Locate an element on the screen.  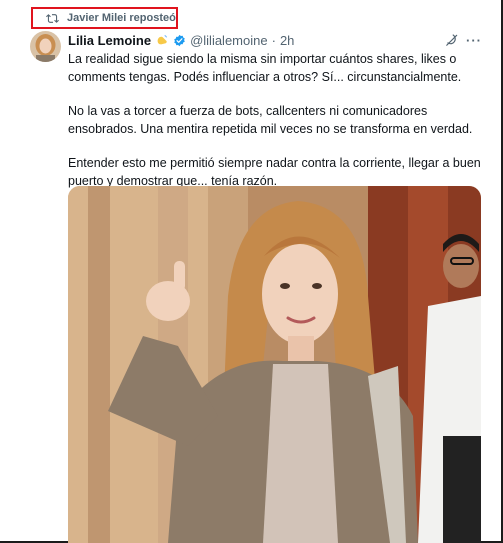
grok-icon is located at coordinates (452, 40).